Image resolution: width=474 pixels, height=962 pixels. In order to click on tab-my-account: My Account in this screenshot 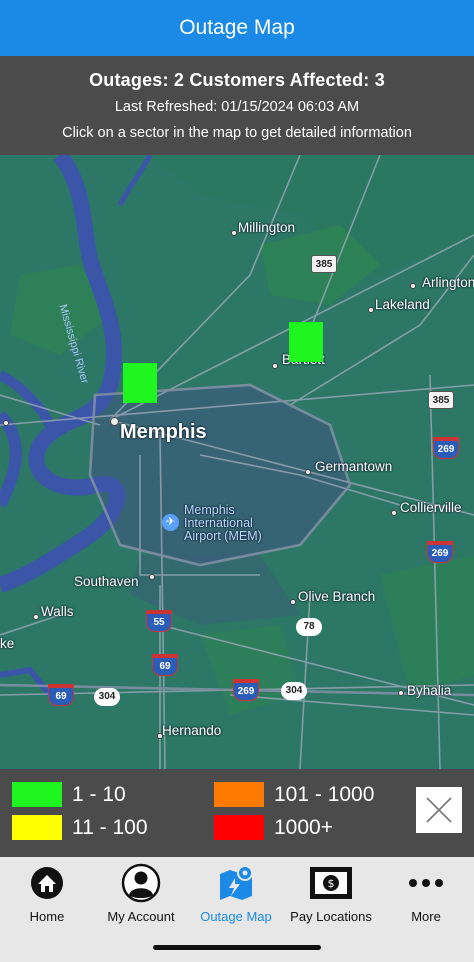, I will do `click(141, 893)`.